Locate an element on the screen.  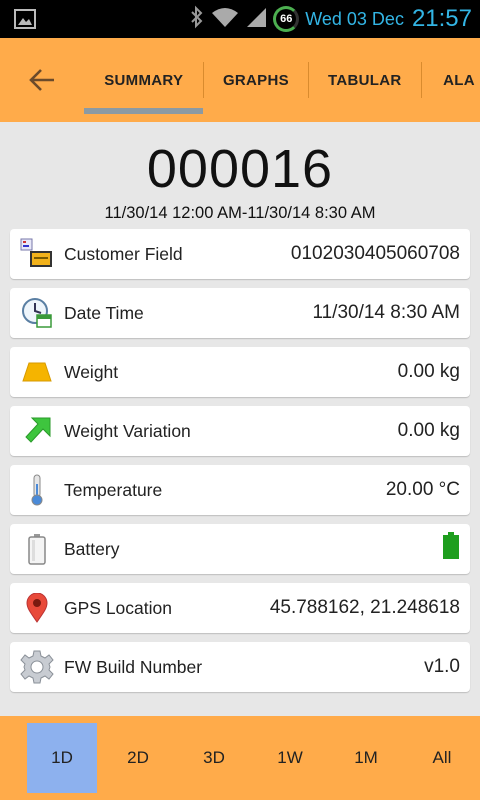
row-label: Weight Variation is located at coordinates (127, 430).